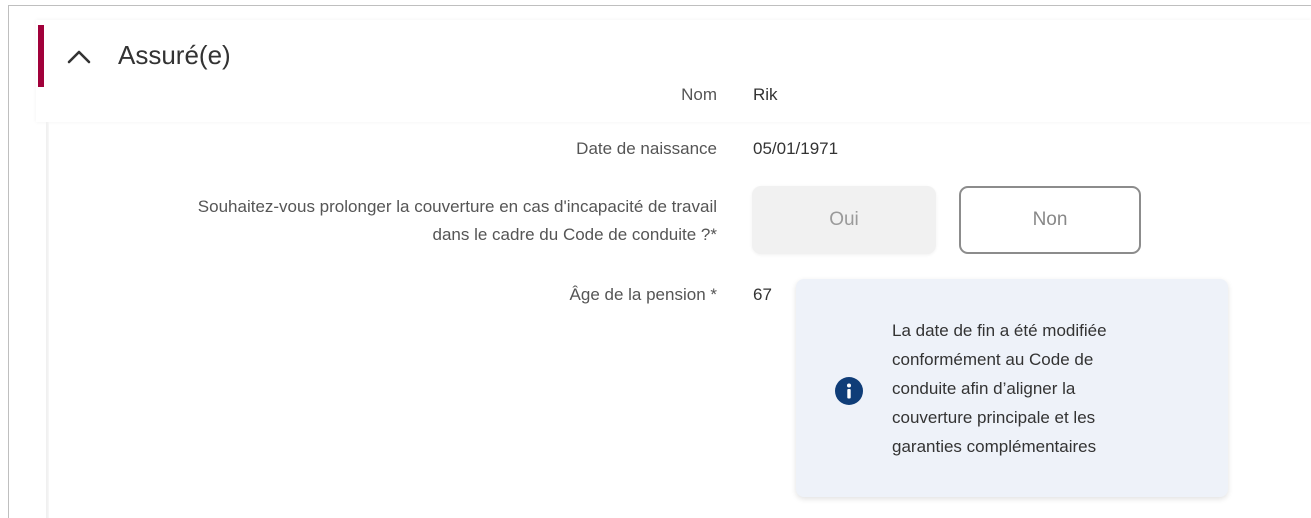  Describe the element at coordinates (796, 148) in the screenshot. I see `date-naissance-value: 05/01/1971` at that location.